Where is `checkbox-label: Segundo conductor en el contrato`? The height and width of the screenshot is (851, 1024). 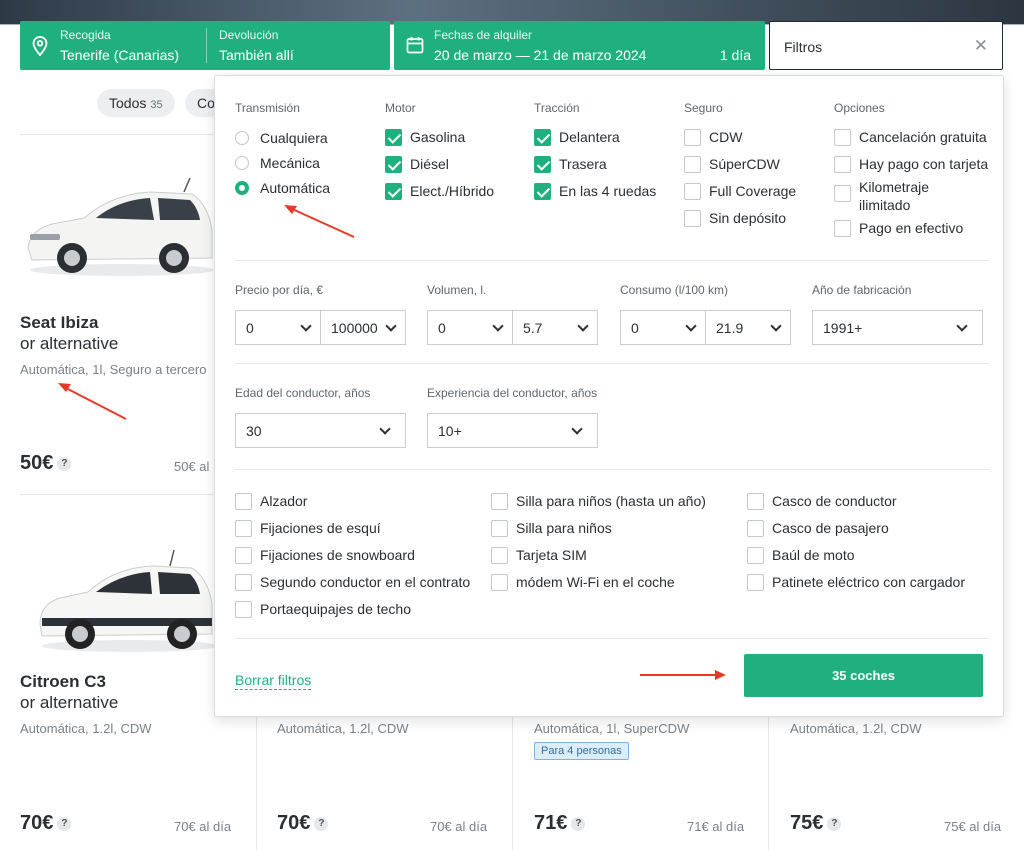
checkbox-label: Segundo conductor en el contrato is located at coordinates (365, 582).